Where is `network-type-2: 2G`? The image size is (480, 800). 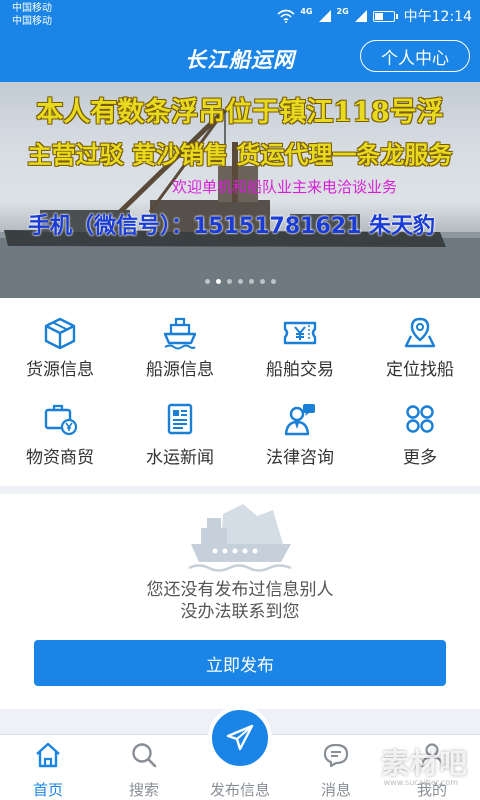 network-type-2: 2G is located at coordinates (342, 11).